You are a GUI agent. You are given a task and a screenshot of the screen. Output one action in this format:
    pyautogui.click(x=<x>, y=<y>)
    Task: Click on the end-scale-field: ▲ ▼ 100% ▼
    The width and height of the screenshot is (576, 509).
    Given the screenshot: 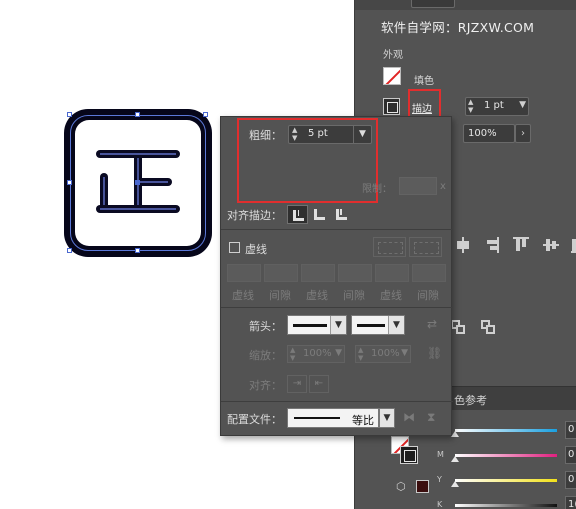 What is the action you would take?
    pyautogui.click(x=383, y=354)
    